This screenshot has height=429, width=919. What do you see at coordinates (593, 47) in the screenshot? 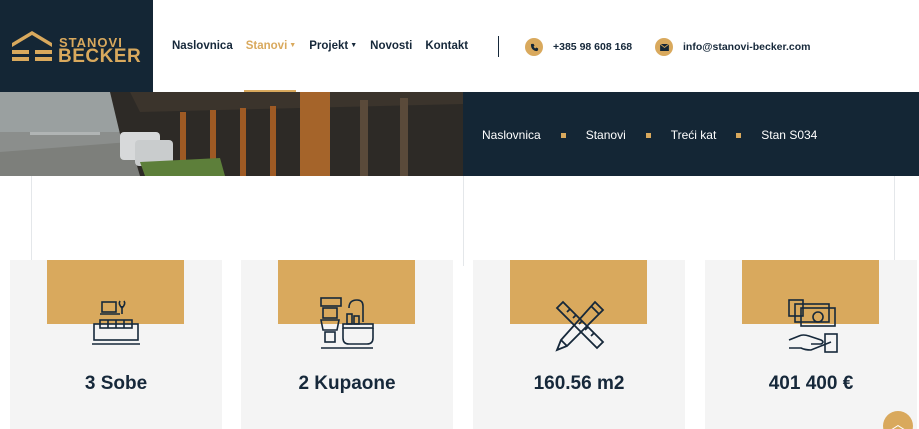
I see `phone-number: +385 98 608 168` at bounding box center [593, 47].